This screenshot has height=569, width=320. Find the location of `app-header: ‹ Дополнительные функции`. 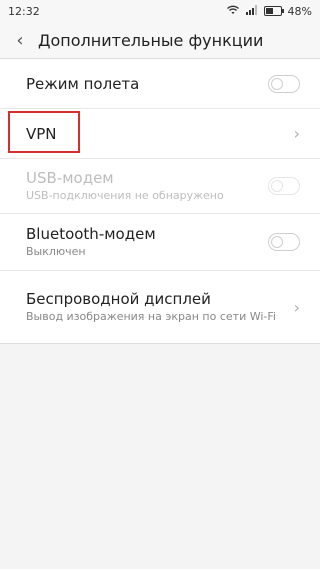

app-header: ‹ Дополнительные функции is located at coordinates (160, 40).